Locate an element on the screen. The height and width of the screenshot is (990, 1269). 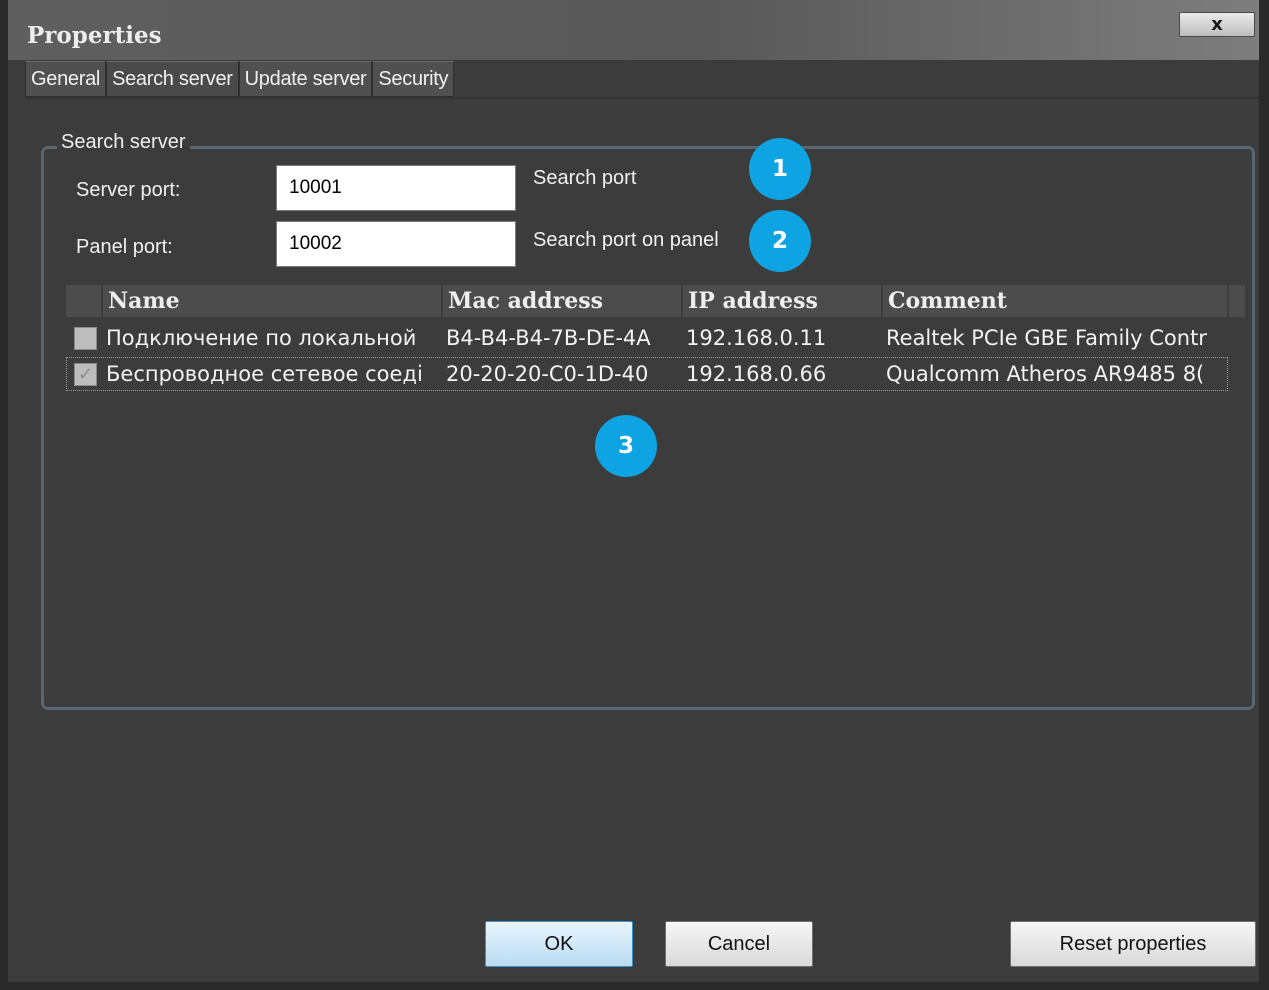
server-port-label: Server port: is located at coordinates (128, 190).